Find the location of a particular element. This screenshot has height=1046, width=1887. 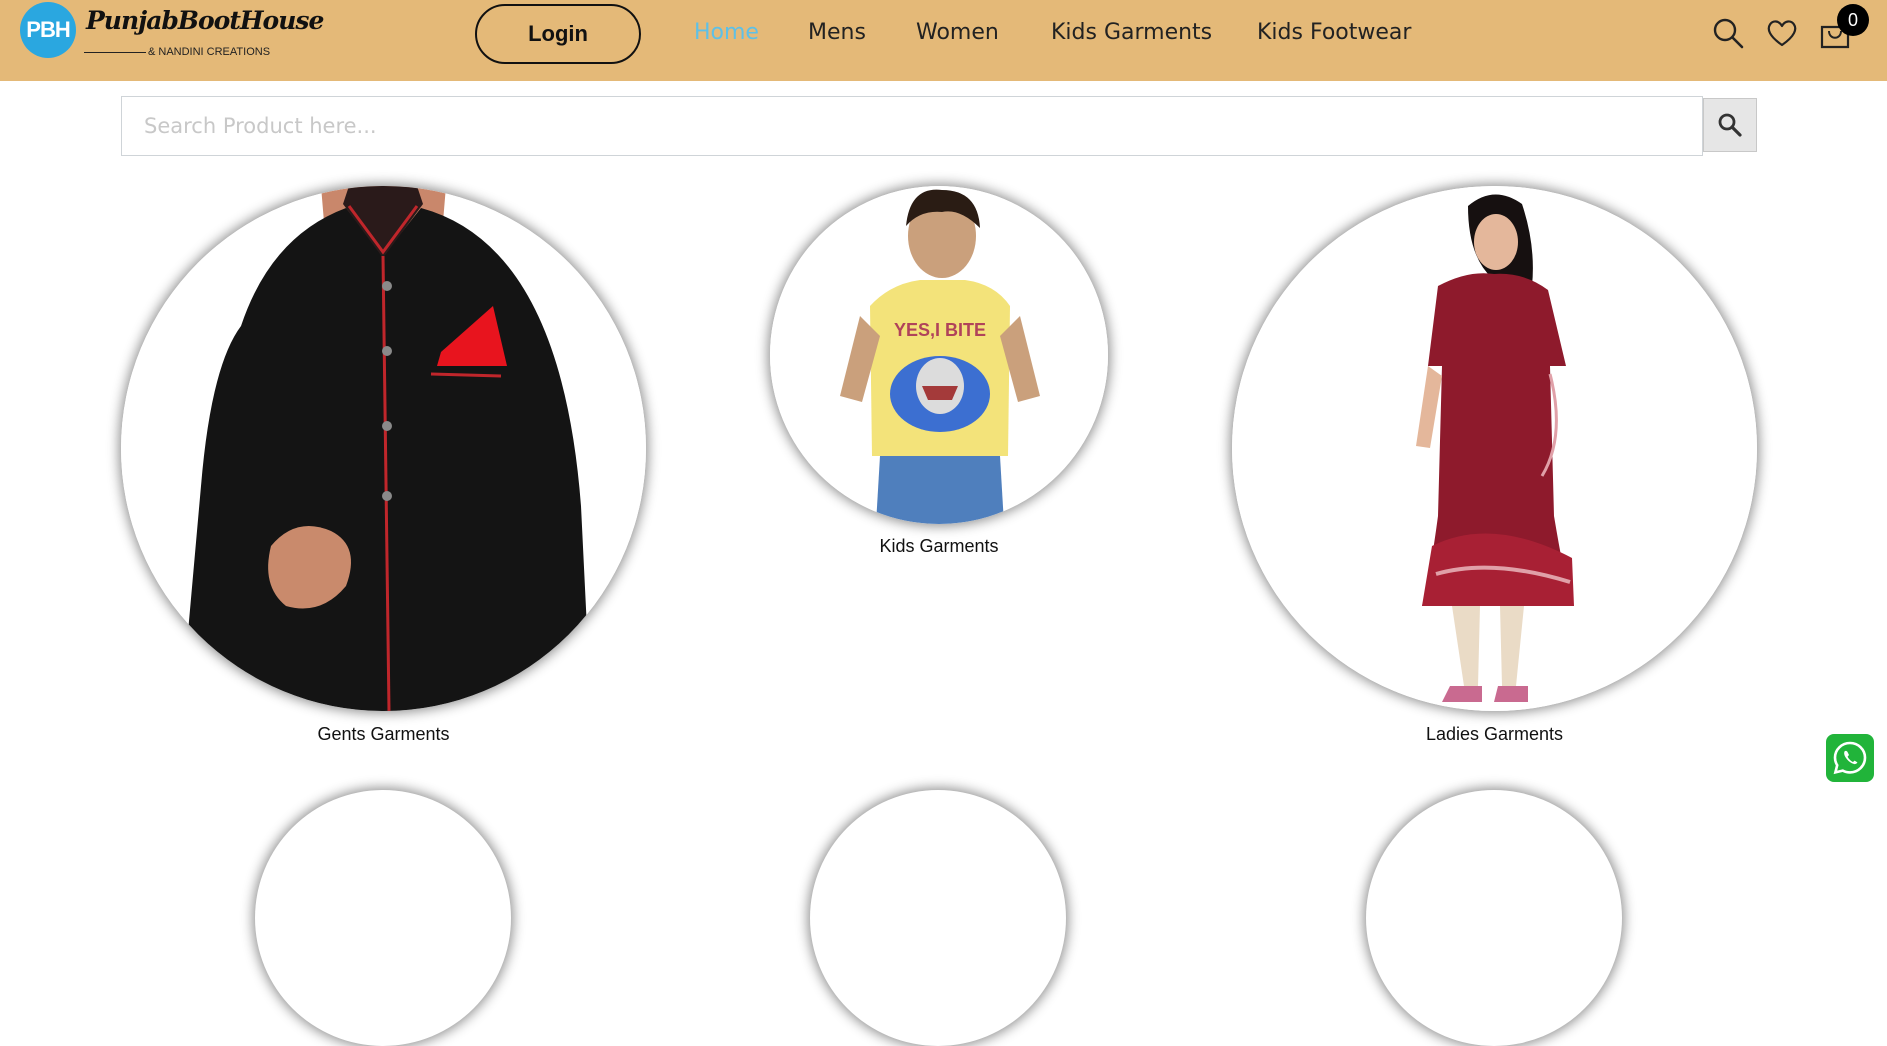

search-bar is located at coordinates (939, 126).